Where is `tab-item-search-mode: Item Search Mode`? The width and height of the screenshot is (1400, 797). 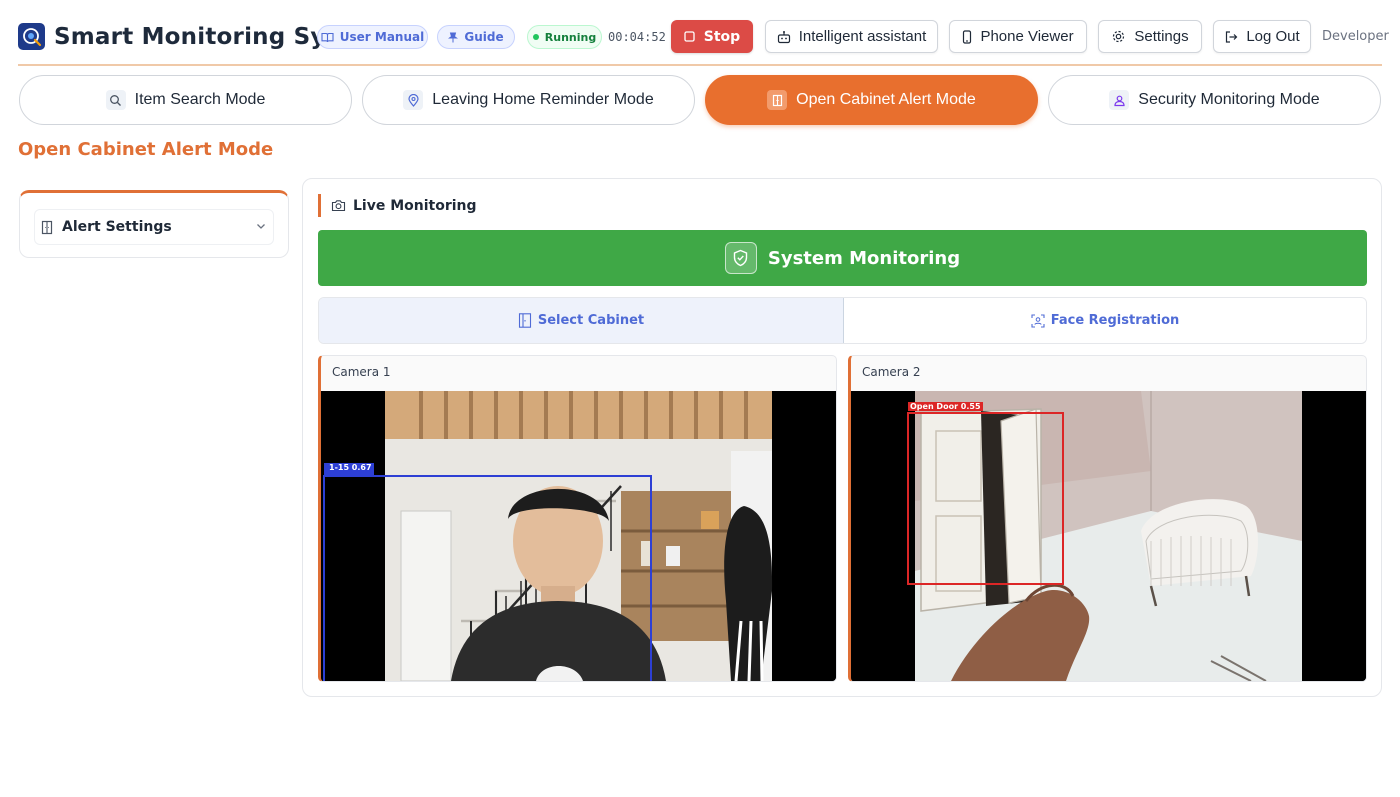
tab-item-search-mode: Item Search Mode is located at coordinates (185, 100).